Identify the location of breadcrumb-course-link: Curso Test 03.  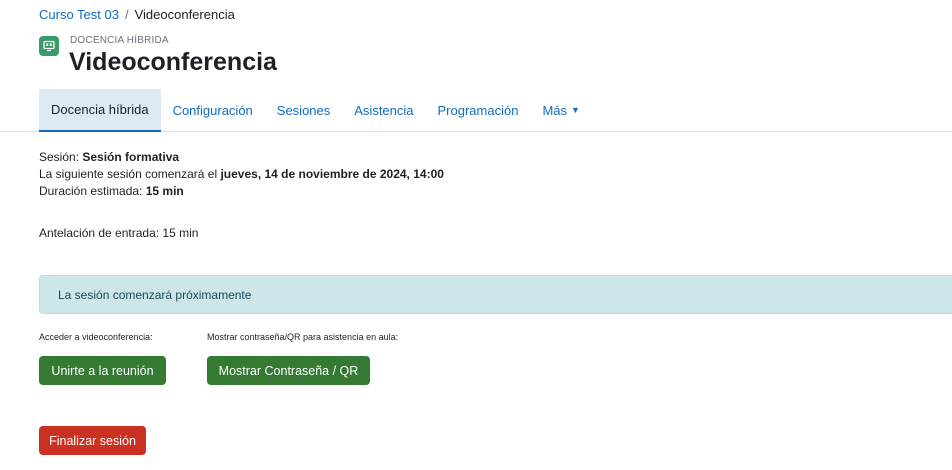
(79, 14).